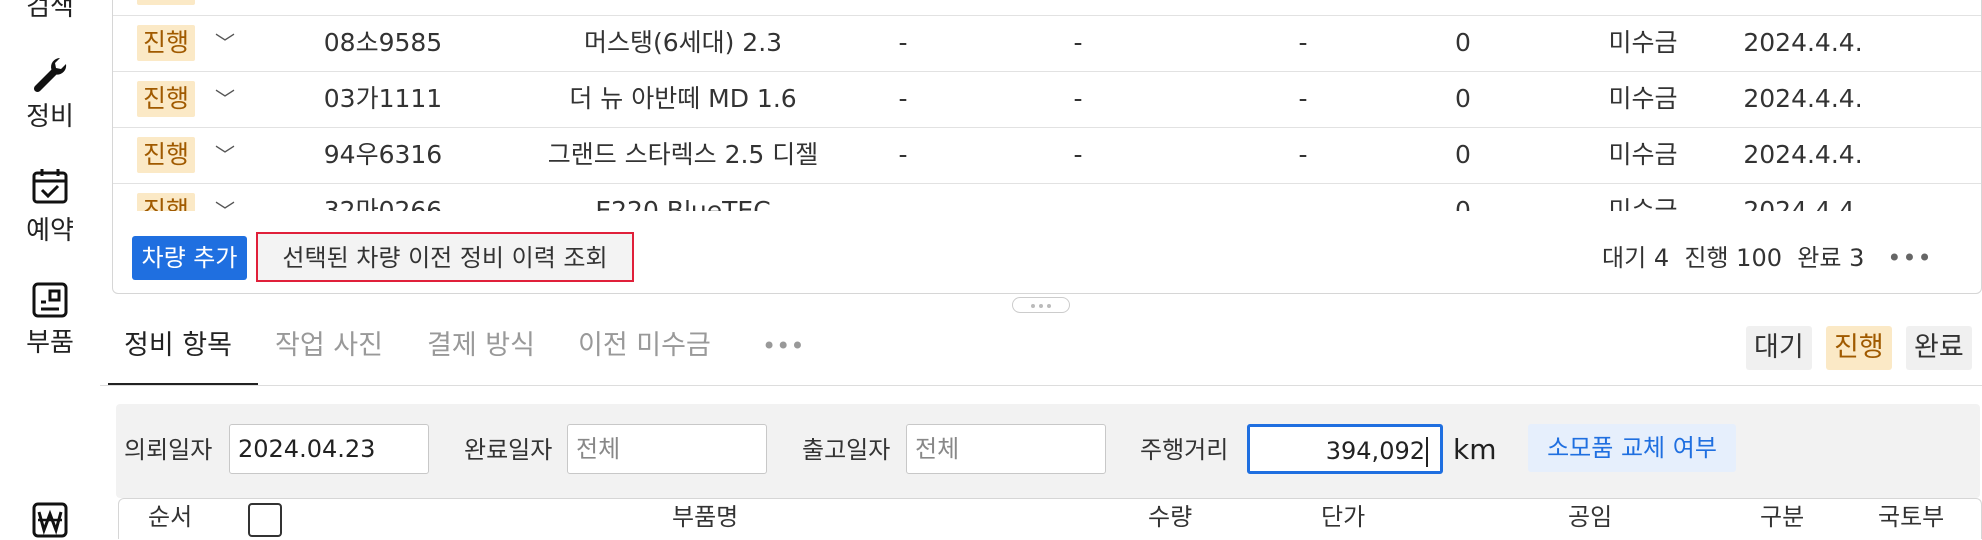 The width and height of the screenshot is (1982, 540). I want to click on status-done-button: 완료, so click(1939, 348).